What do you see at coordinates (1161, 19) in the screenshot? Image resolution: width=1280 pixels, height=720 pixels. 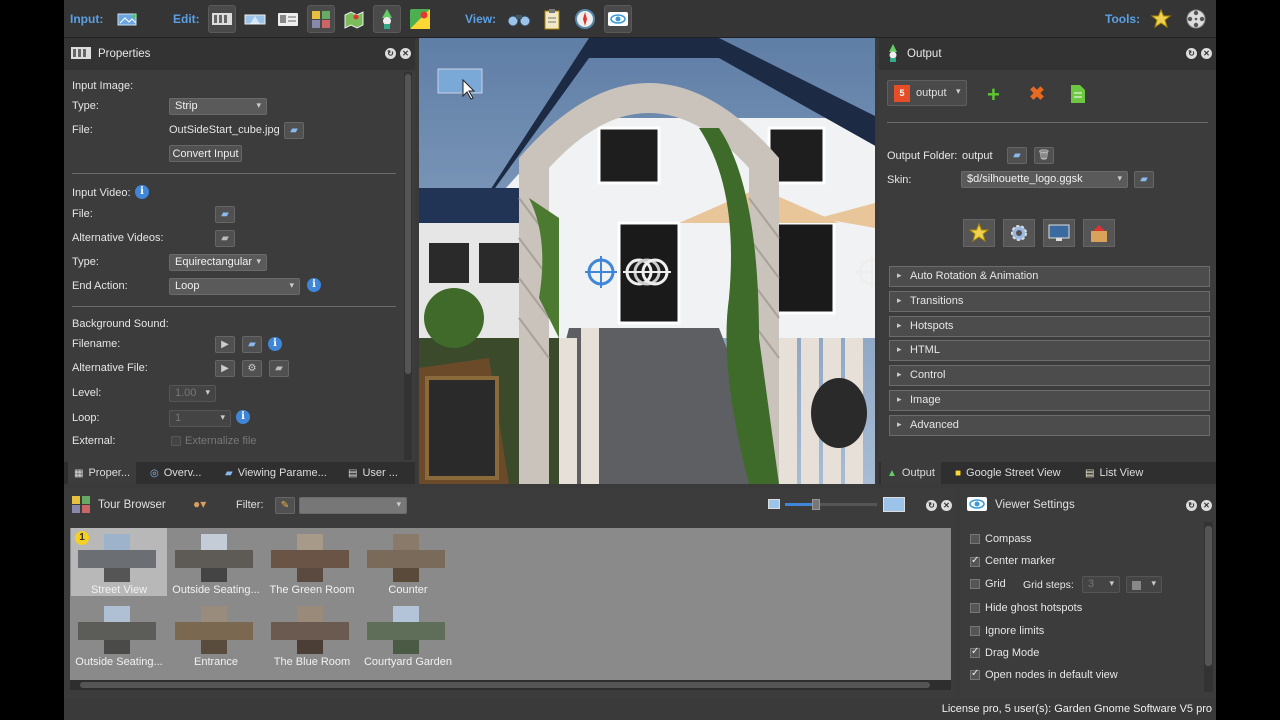 I see `tools-wand-icon` at bounding box center [1161, 19].